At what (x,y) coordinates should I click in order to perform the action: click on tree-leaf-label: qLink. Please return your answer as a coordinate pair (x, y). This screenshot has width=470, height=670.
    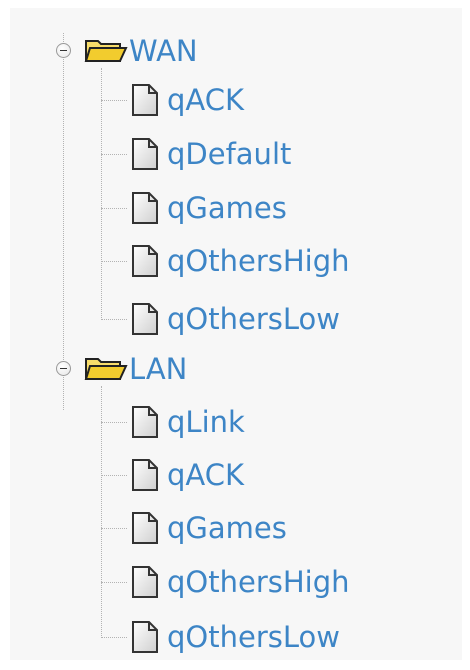
    Looking at the image, I should click on (206, 422).